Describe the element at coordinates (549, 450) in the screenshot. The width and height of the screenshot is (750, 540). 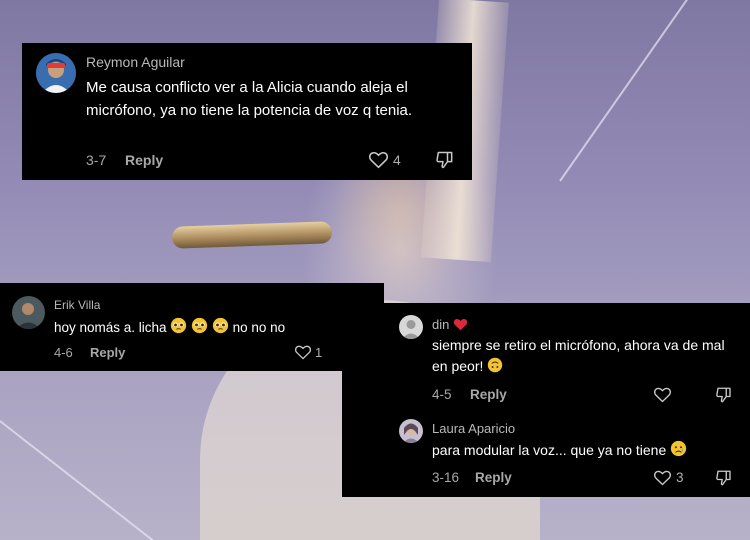
I see `comment-text-main: para modular la voz... que ya no tiene` at that location.